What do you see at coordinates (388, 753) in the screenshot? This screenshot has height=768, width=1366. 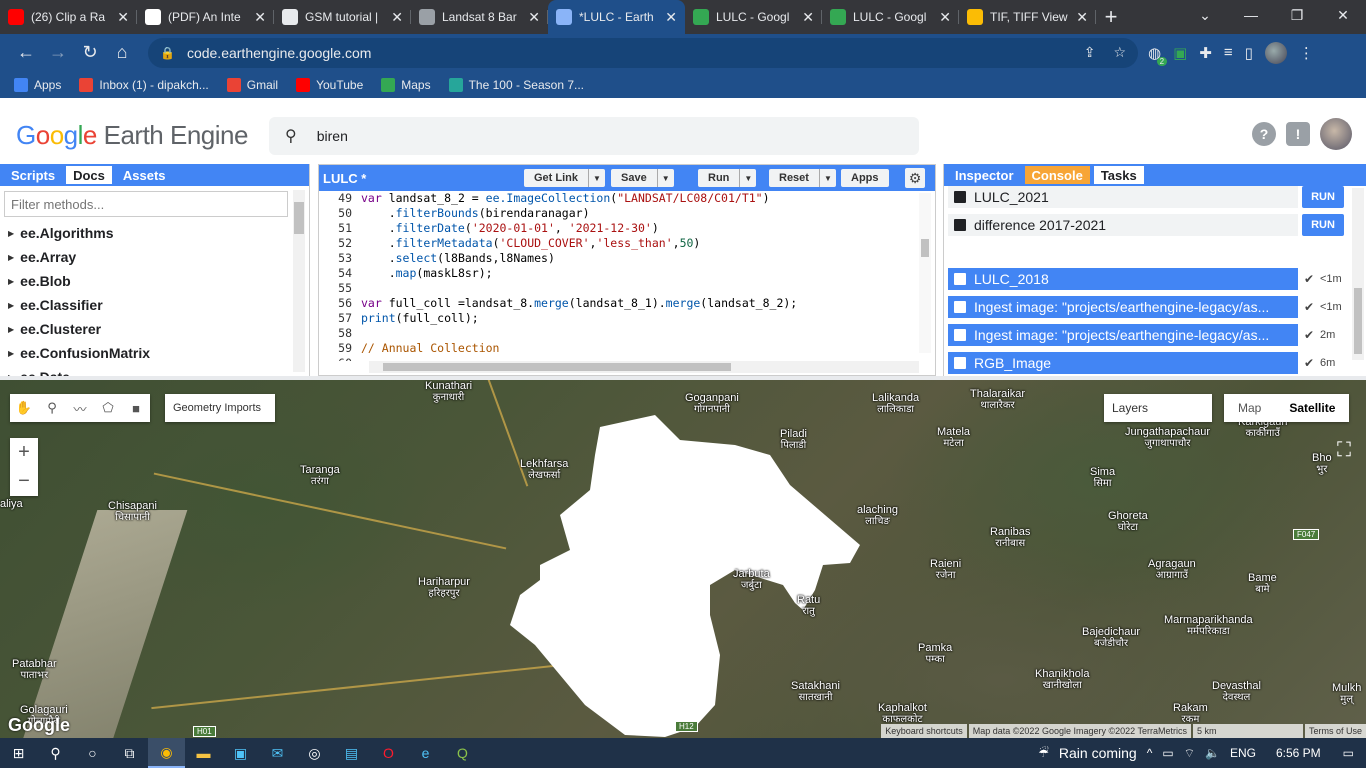 I see `opera-icon: O` at bounding box center [388, 753].